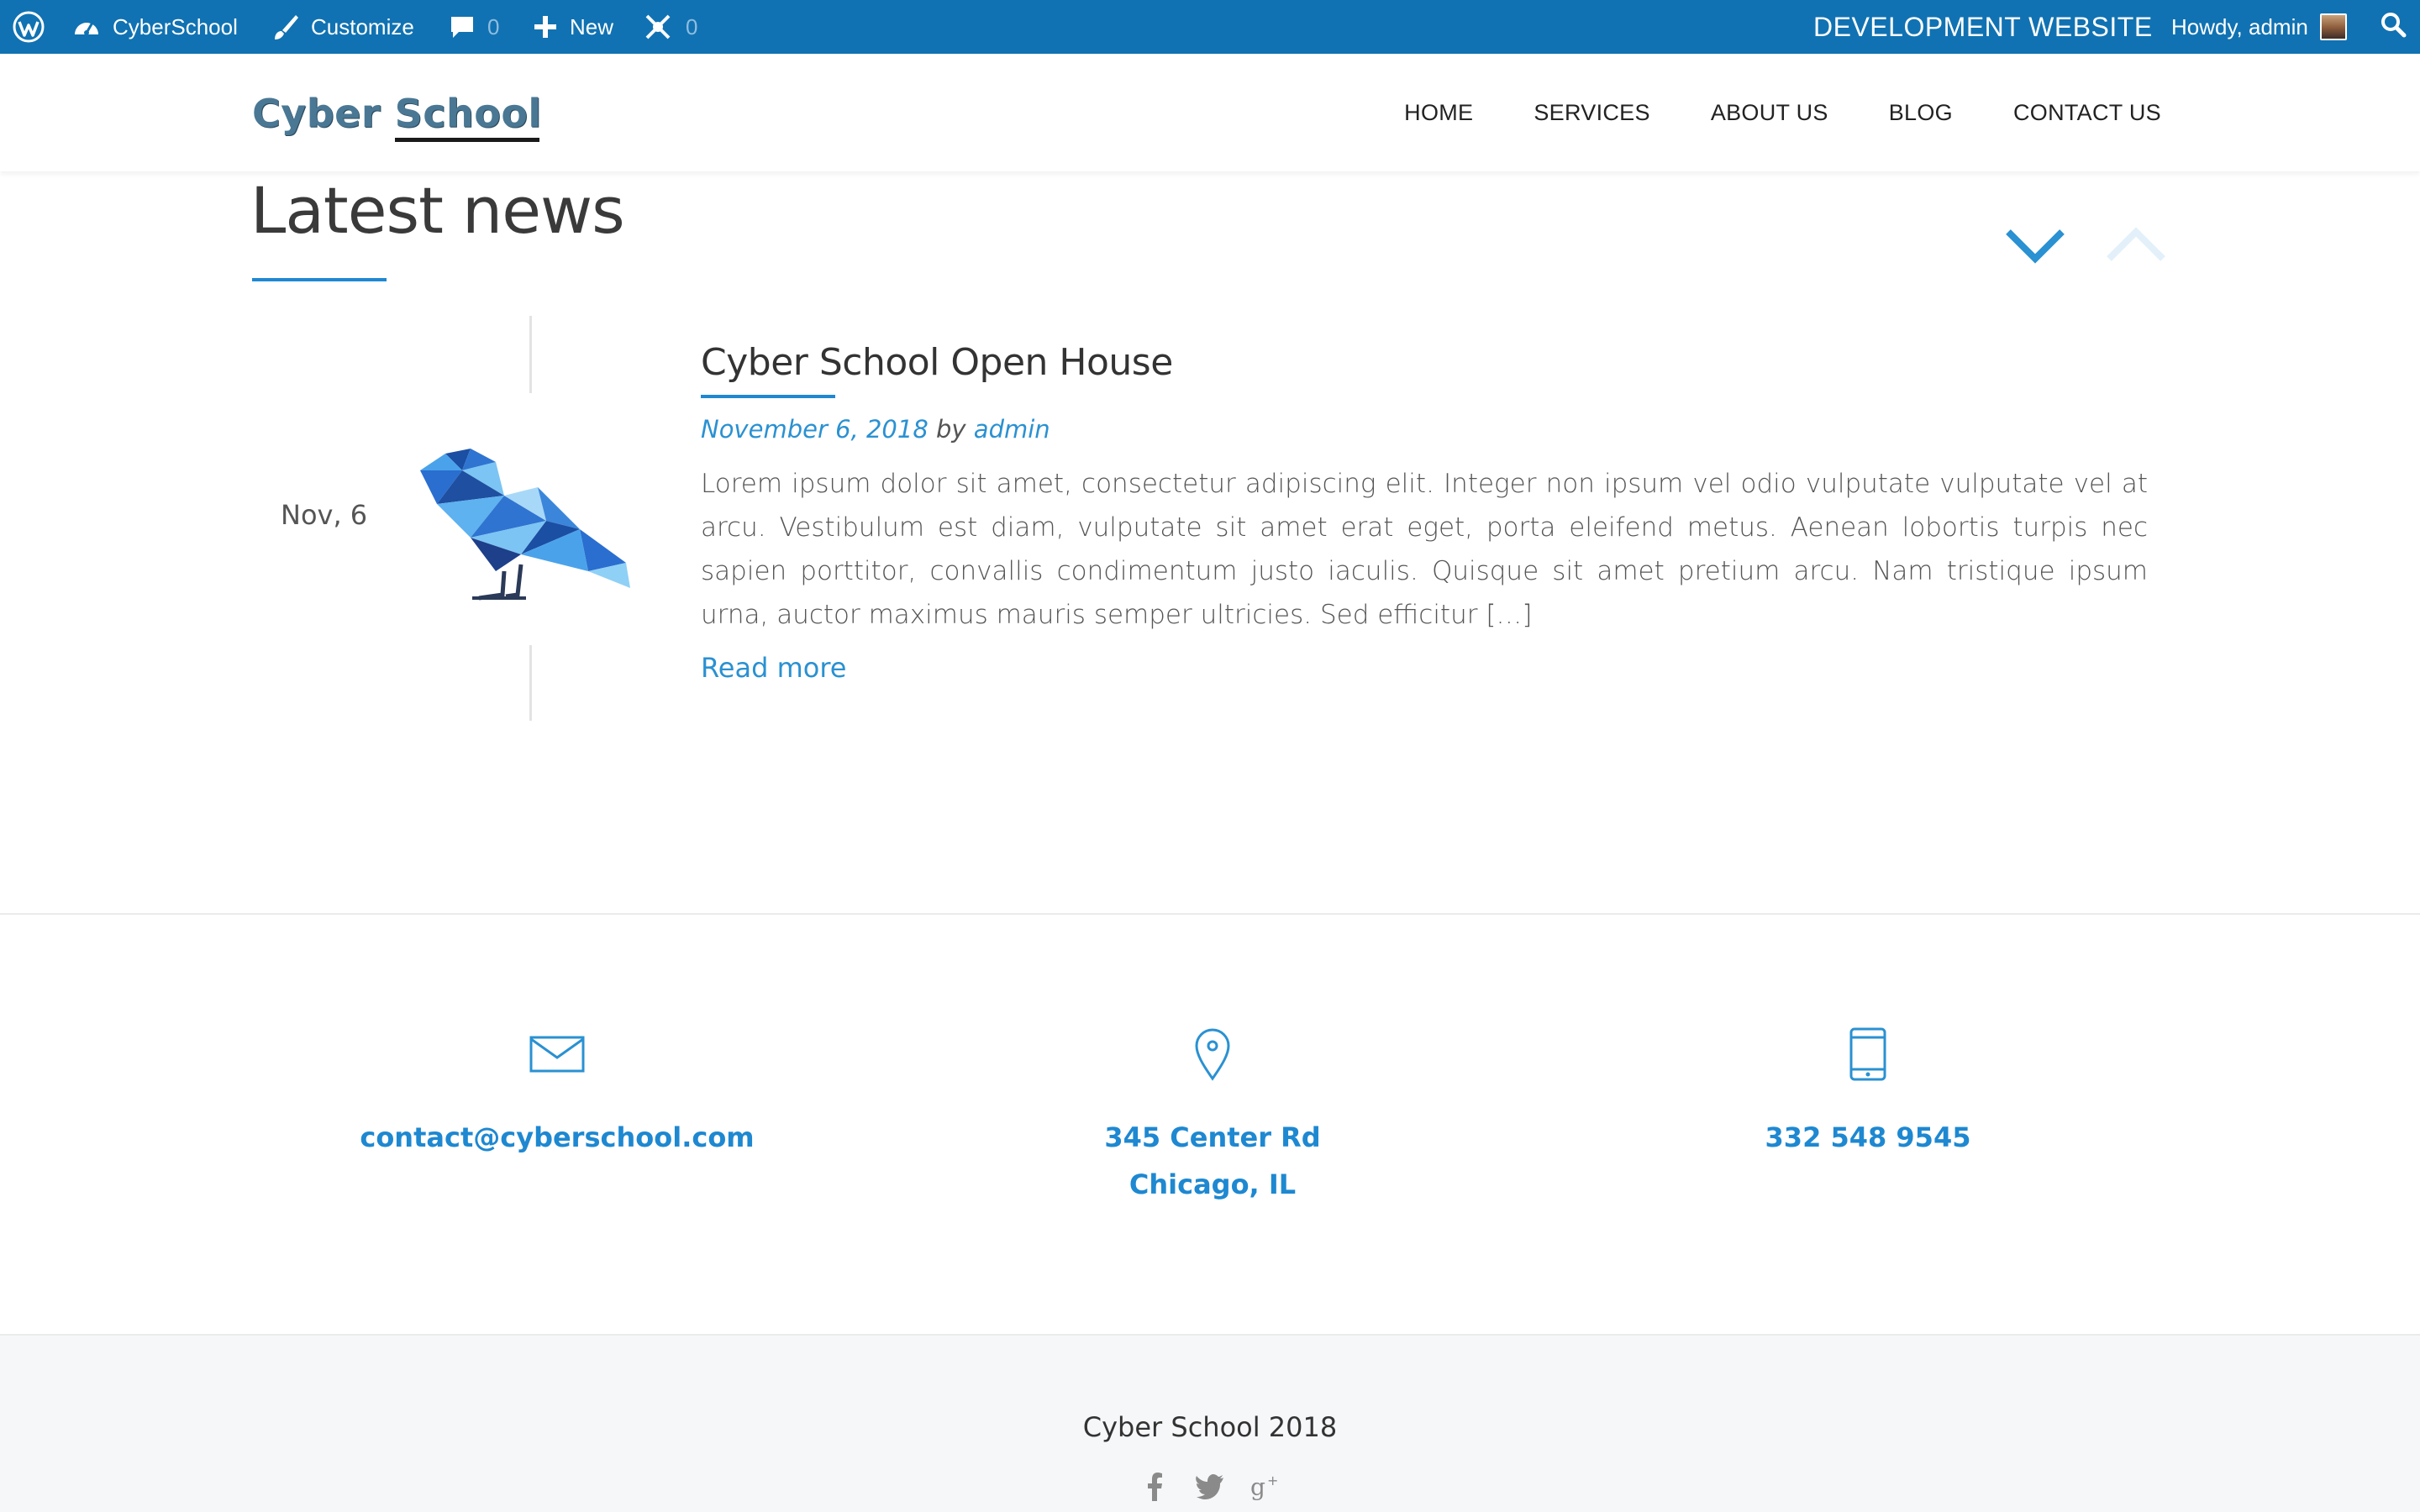  I want to click on wordpress-logo-button, so click(34, 27).